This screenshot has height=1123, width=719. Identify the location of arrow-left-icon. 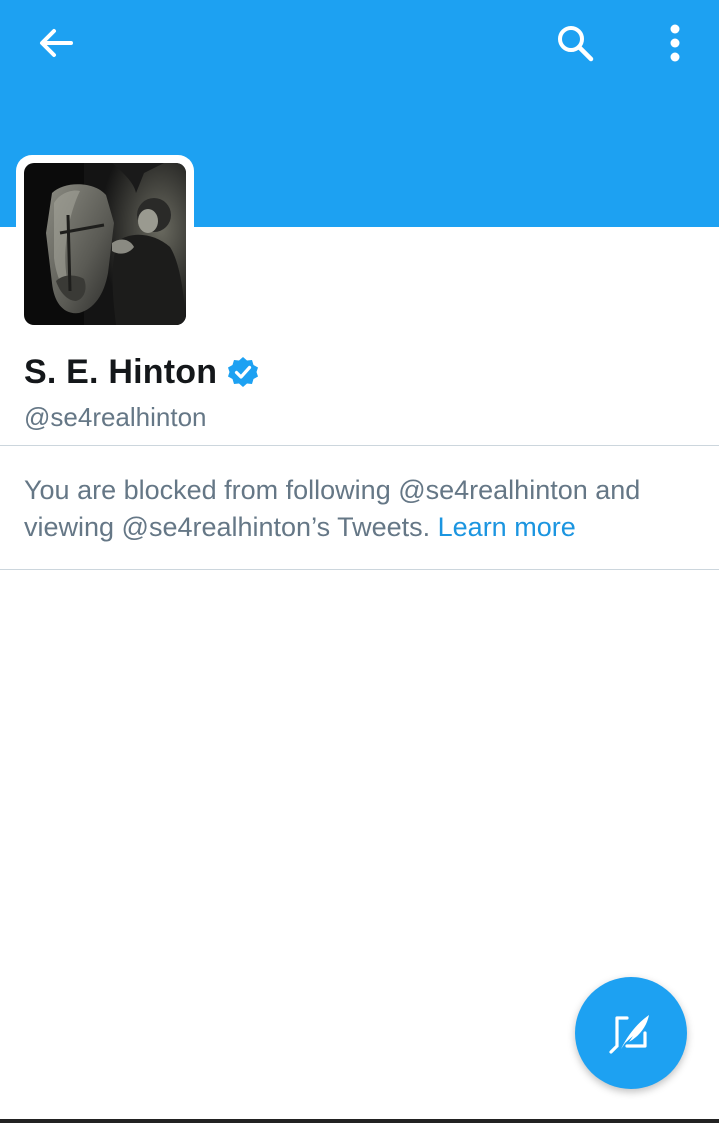
(56, 43).